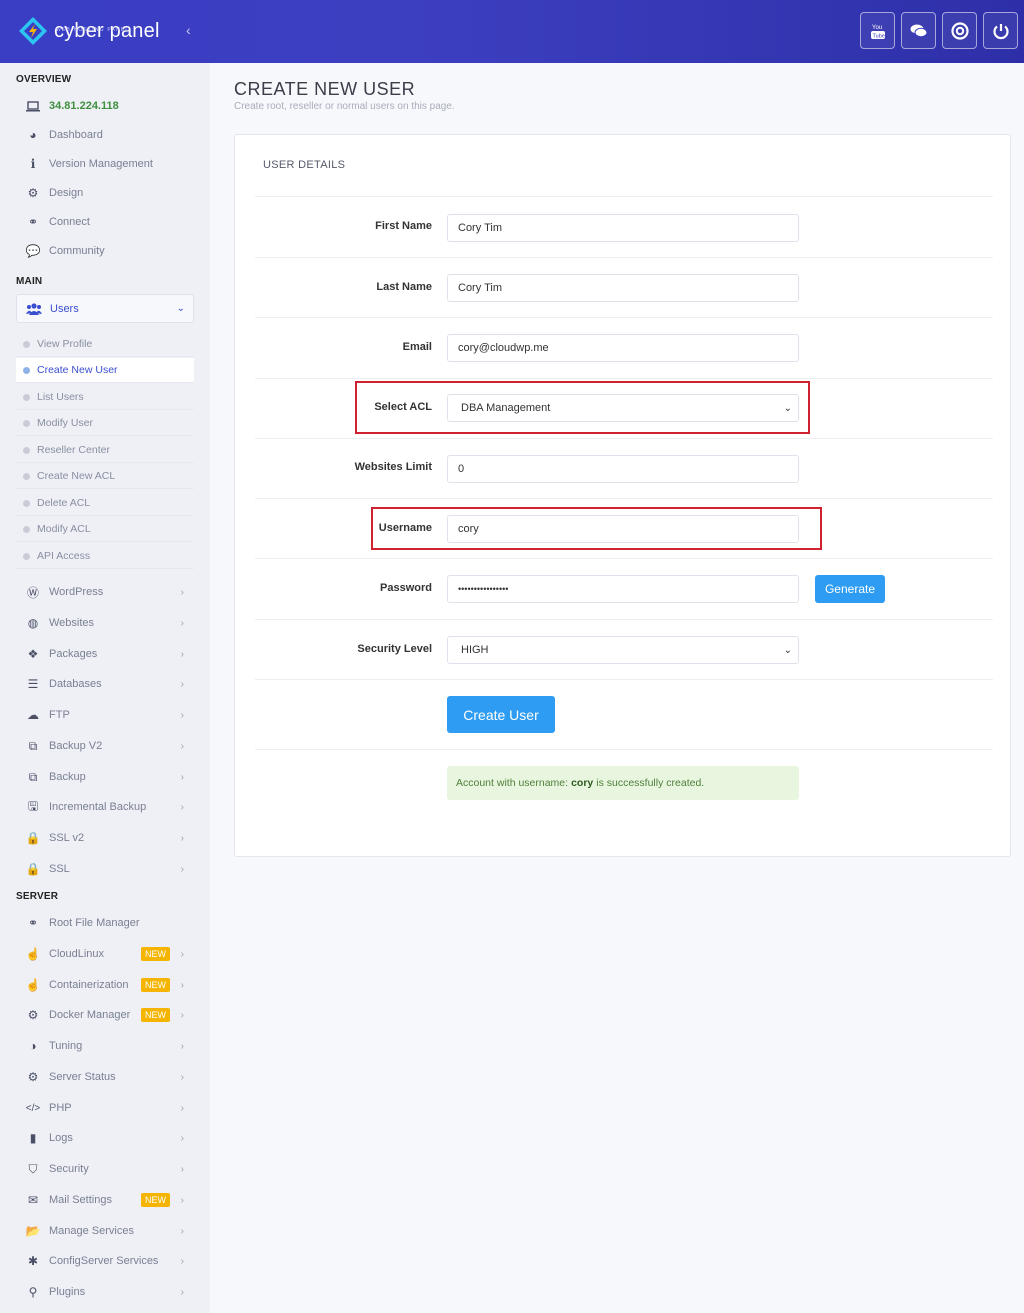  What do you see at coordinates (105, 684) in the screenshot?
I see `sidebar-item-databases: ☰ Databases ›` at bounding box center [105, 684].